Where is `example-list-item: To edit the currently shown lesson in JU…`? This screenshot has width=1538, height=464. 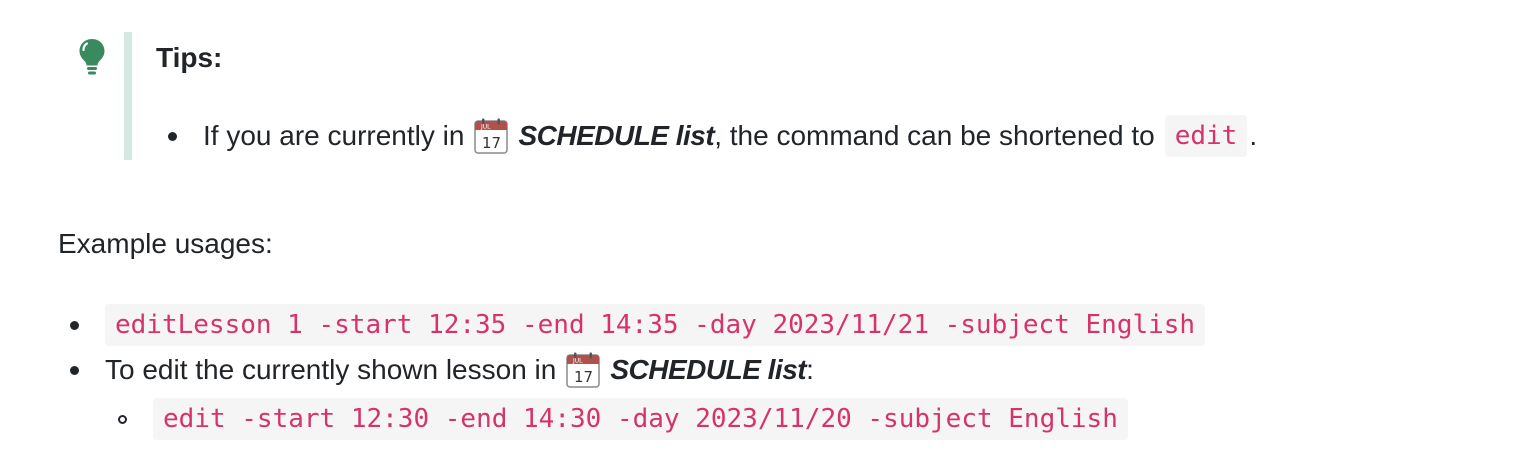
example-list-item: To edit the currently shown lesson in JU… is located at coordinates (442, 370).